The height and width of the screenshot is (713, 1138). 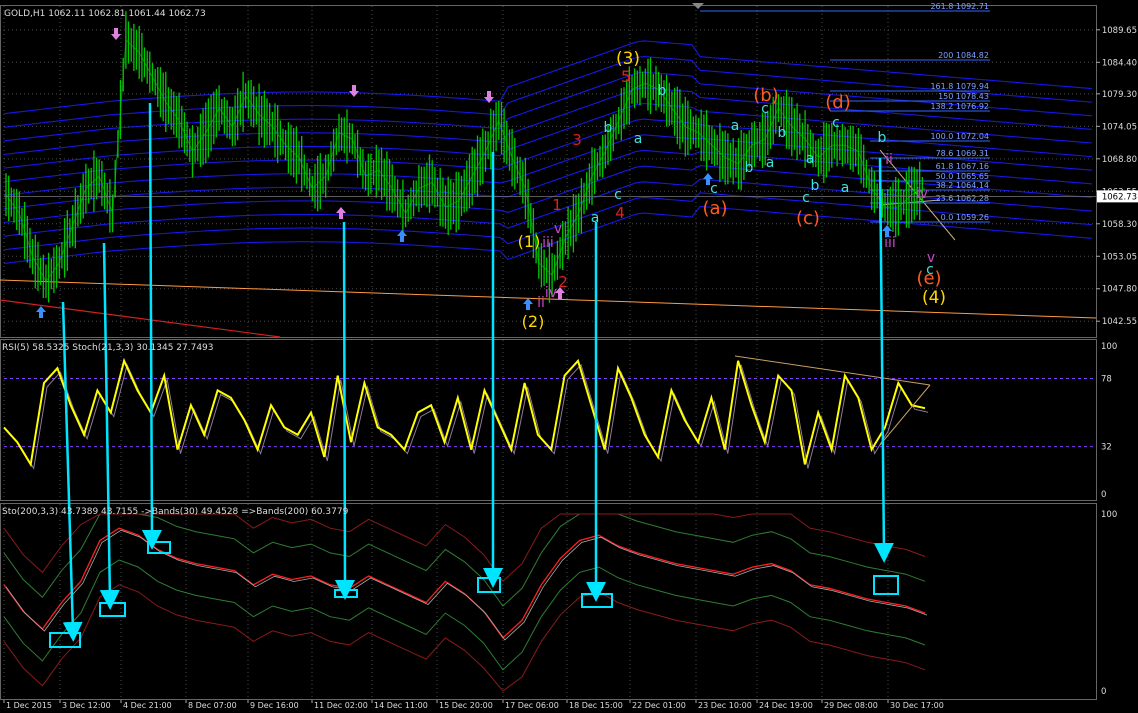 What do you see at coordinates (959, 6) in the screenshot?
I see `fib-label: 261.8 1092.71` at bounding box center [959, 6].